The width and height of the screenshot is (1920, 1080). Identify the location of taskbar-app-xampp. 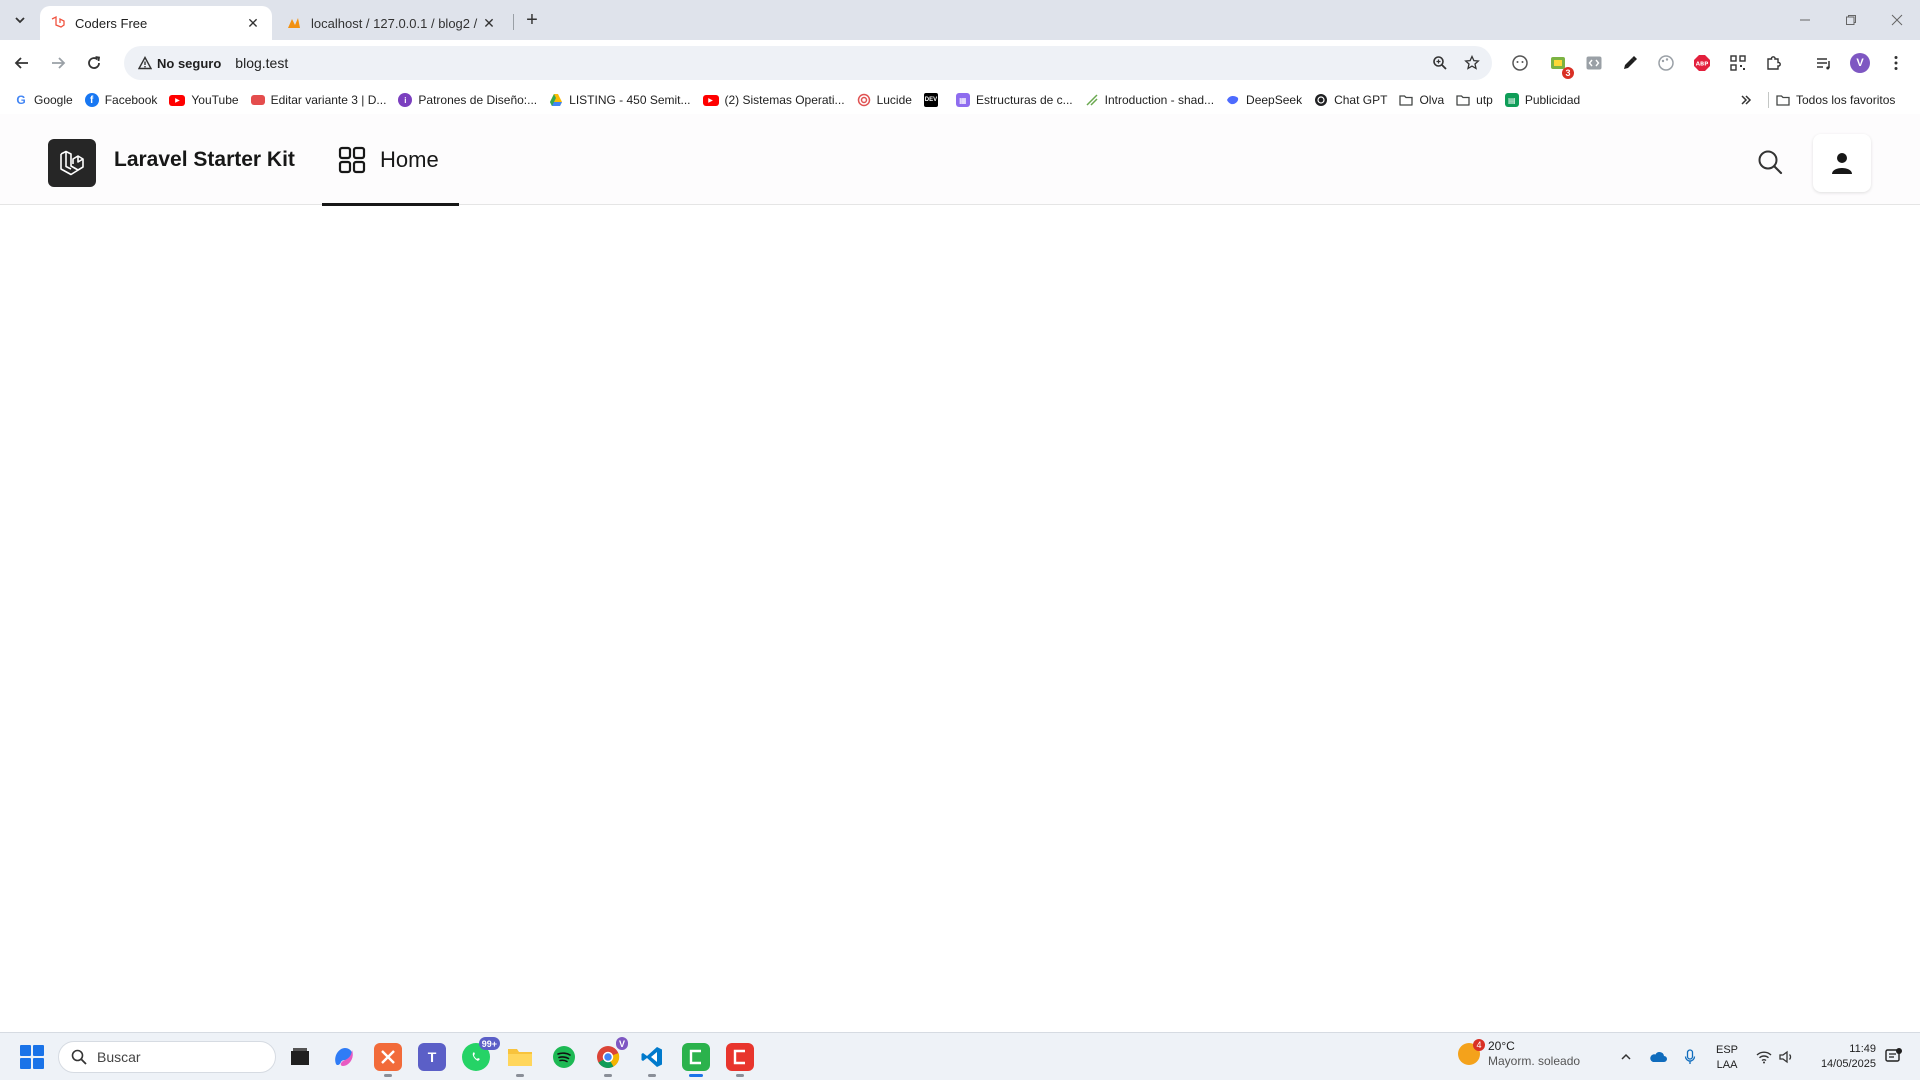
(388, 1060).